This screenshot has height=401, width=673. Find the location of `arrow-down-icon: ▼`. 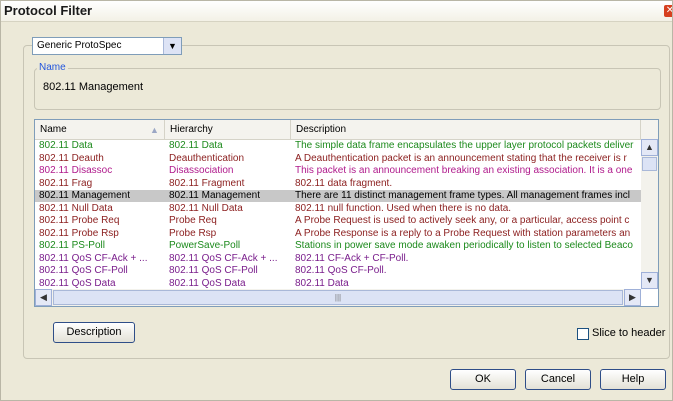

arrow-down-icon: ▼ is located at coordinates (649, 280).